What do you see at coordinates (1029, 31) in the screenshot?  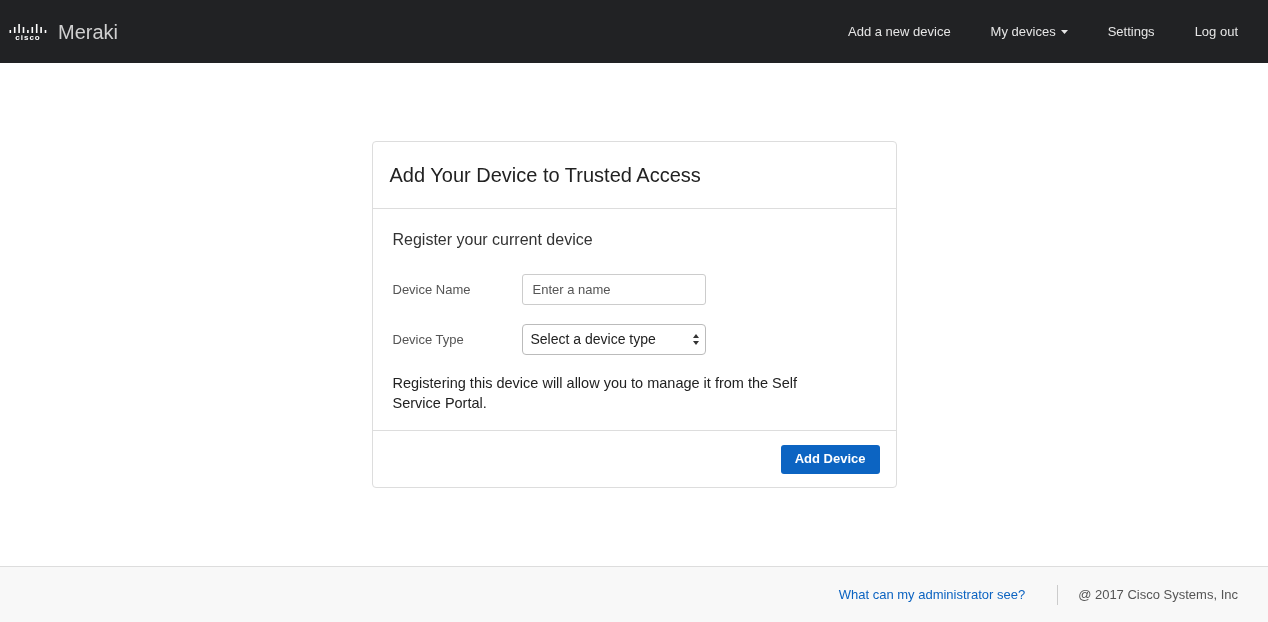 I see `nav-link: My devices` at bounding box center [1029, 31].